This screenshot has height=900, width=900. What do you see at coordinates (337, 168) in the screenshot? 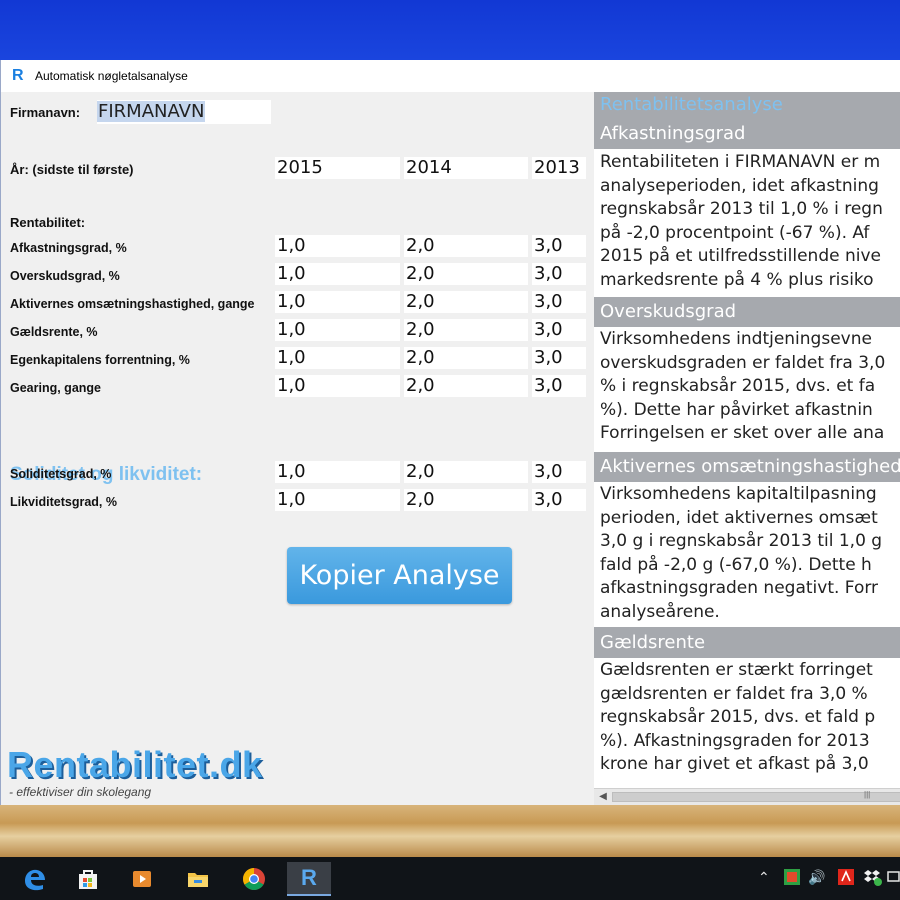
I see `year-input-1: 2015` at bounding box center [337, 168].